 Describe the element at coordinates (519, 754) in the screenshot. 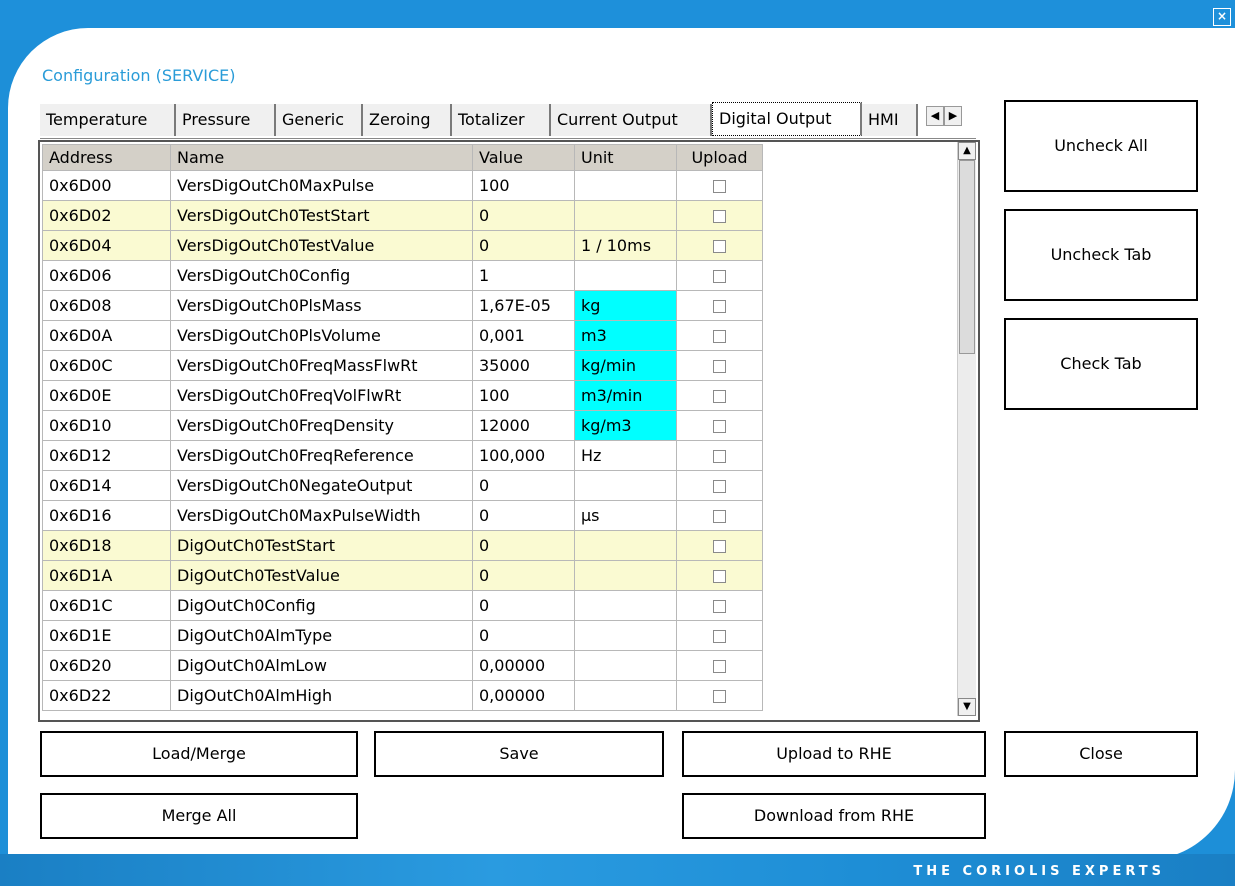

I see `save-button: Save` at that location.